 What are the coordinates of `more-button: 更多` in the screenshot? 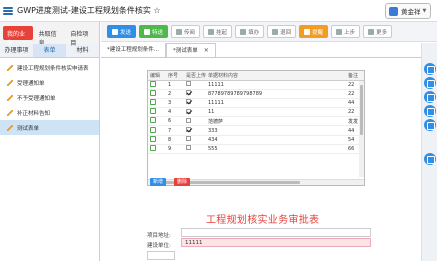 It's located at (378, 31).